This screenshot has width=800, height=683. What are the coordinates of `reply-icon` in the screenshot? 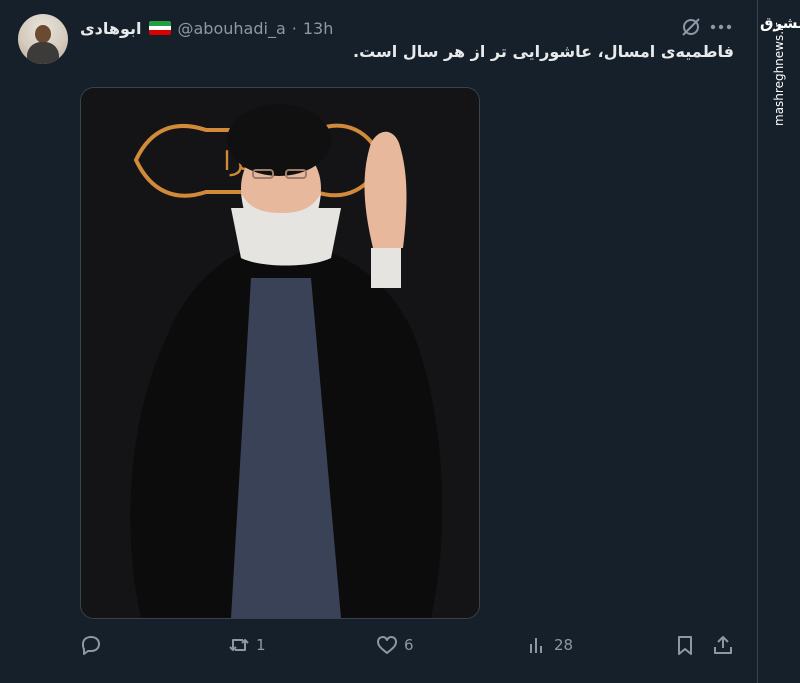 It's located at (91, 645).